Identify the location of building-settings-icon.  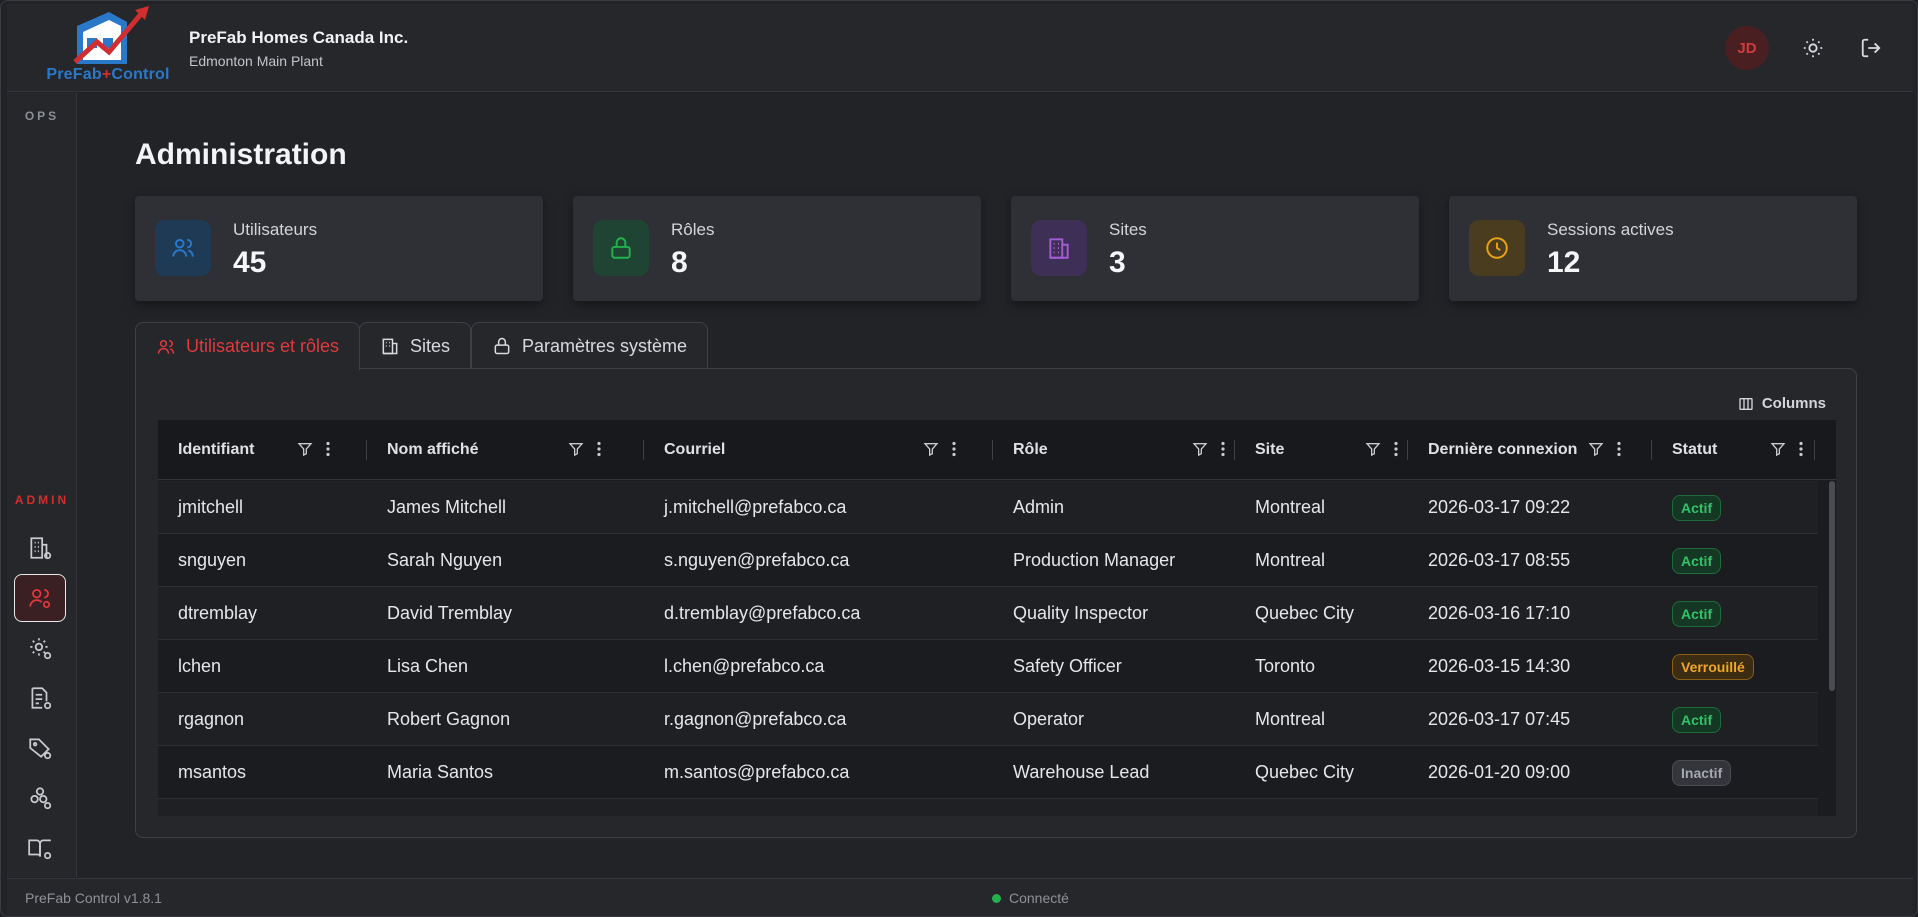
(41, 548).